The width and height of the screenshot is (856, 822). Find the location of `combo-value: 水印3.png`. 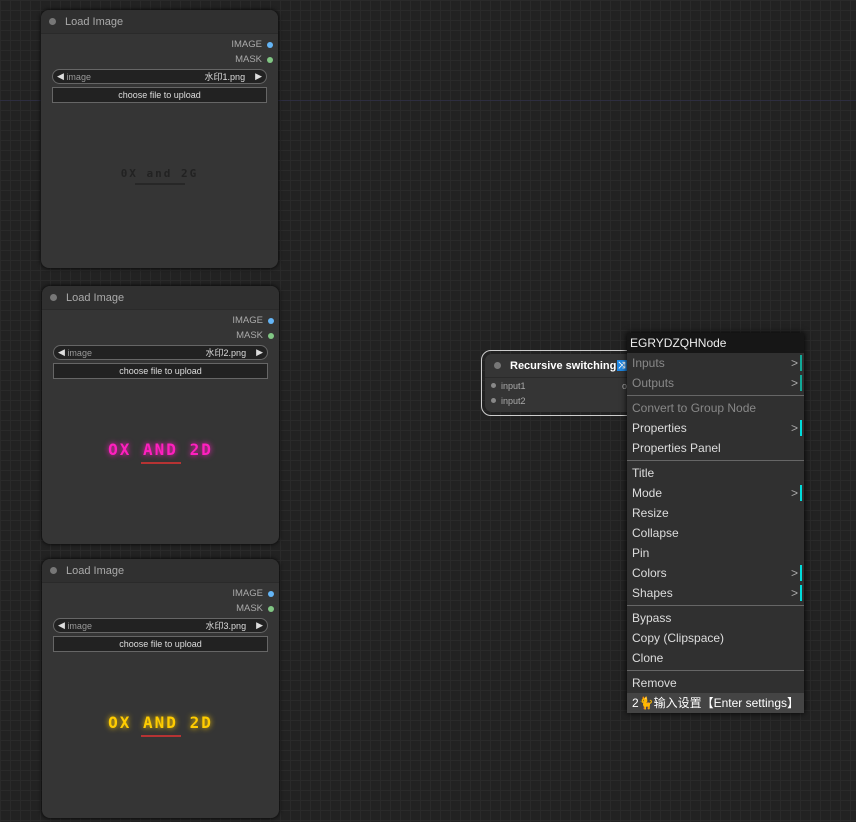

combo-value: 水印3.png is located at coordinates (226, 626).